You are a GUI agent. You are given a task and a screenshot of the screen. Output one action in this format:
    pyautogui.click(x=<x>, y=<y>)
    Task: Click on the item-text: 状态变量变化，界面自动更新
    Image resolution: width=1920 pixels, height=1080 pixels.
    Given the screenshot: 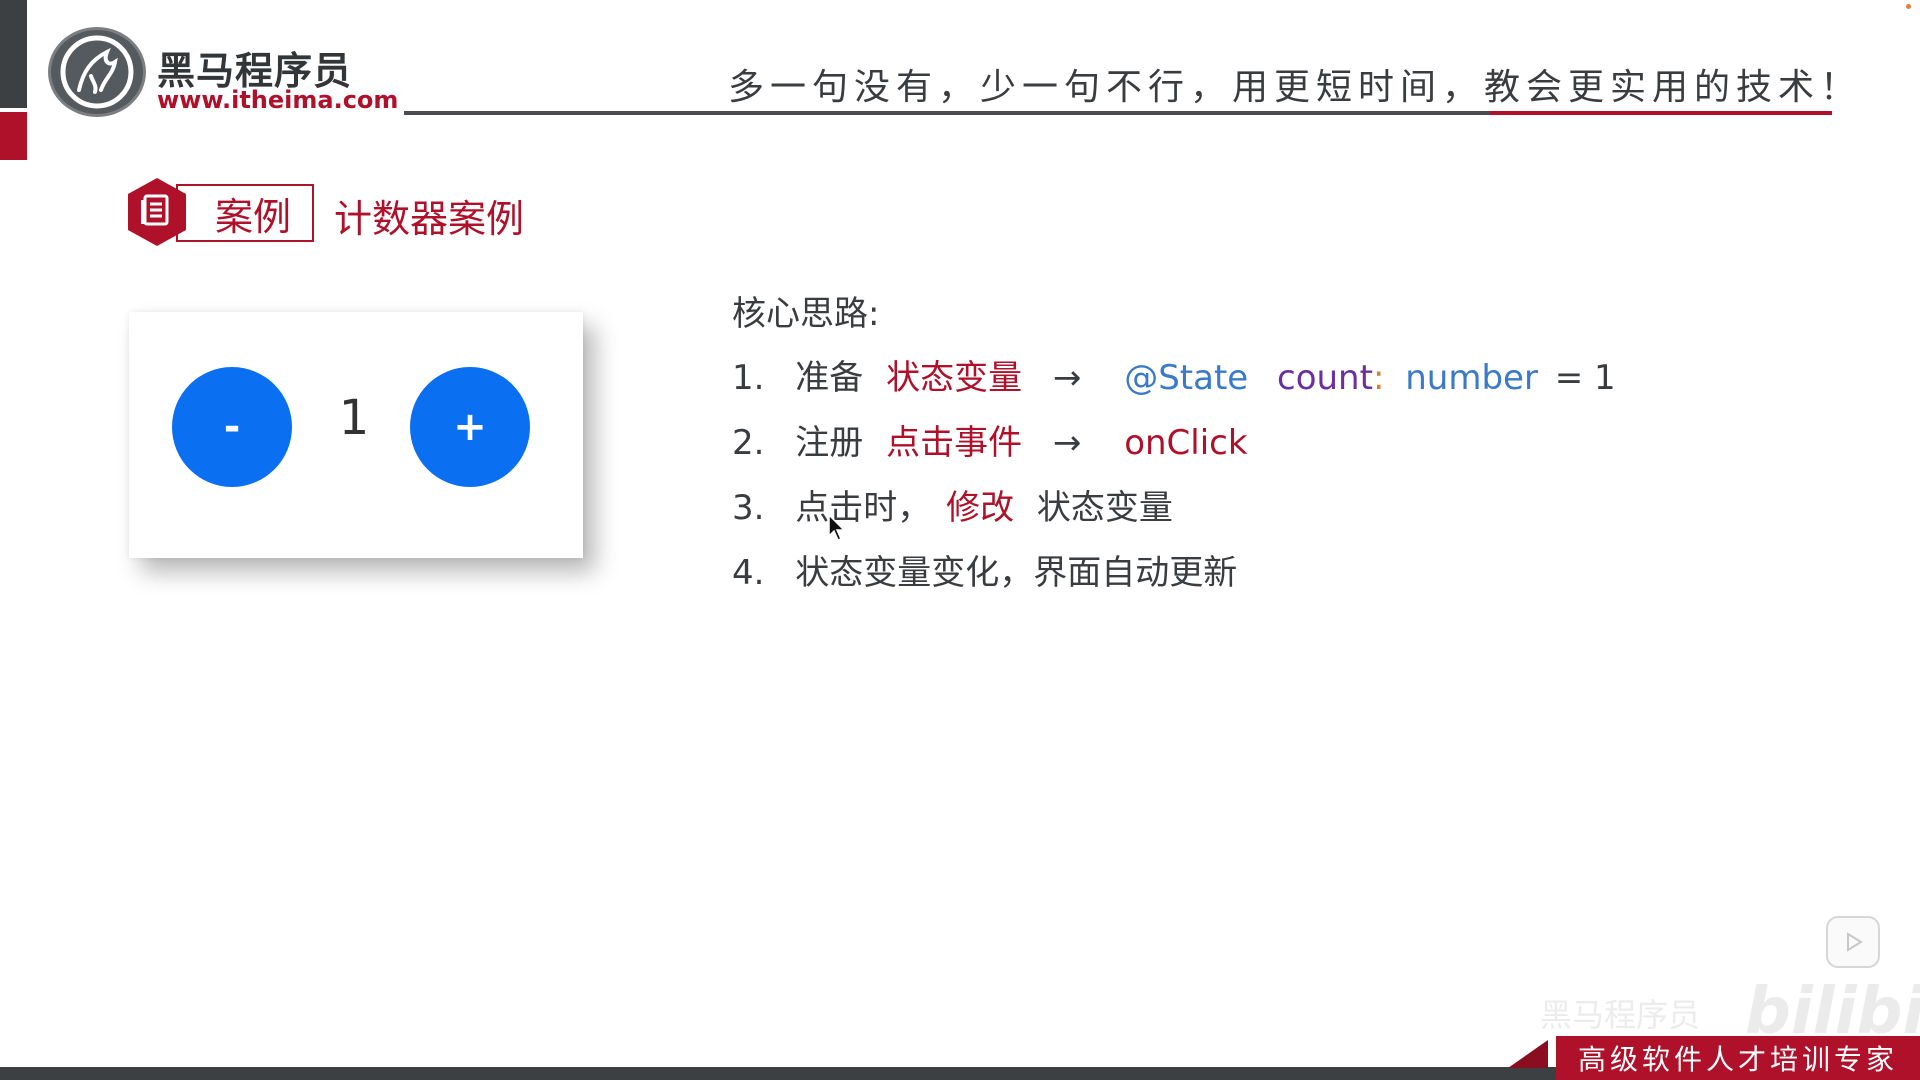 What is the action you would take?
    pyautogui.click(x=1016, y=573)
    